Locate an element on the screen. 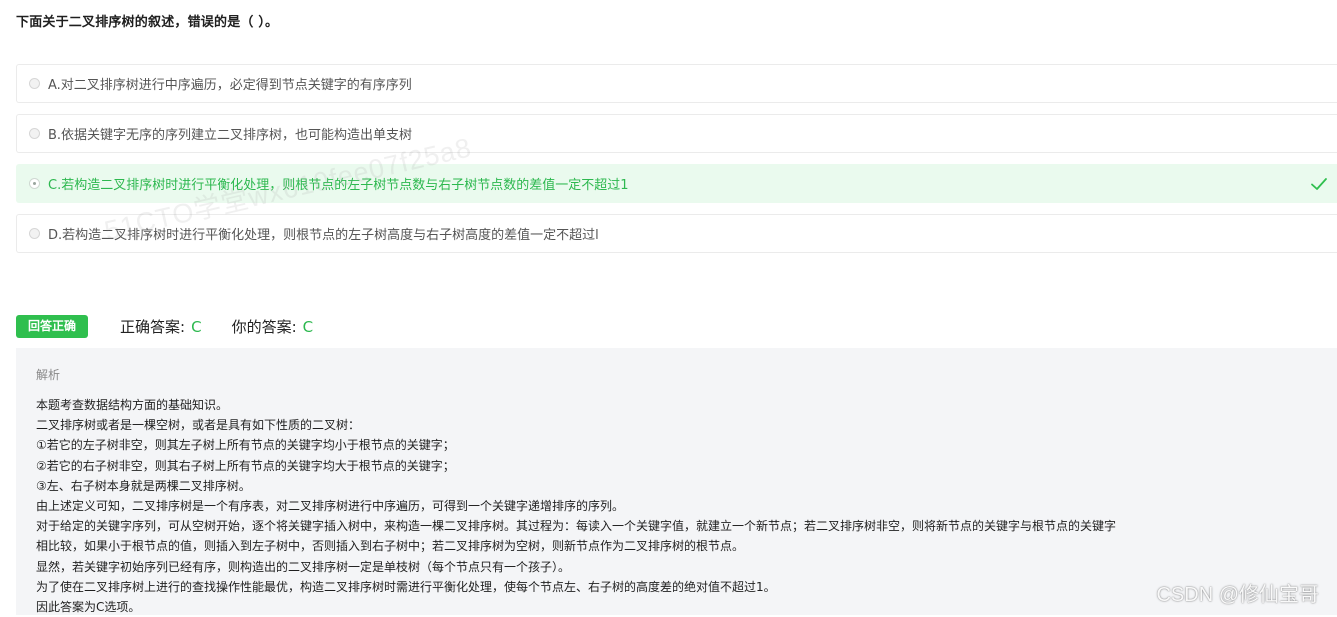 The height and width of the screenshot is (617, 1337). result-row: 回答正确 正确答案: C 你的答案: C is located at coordinates (164, 326).